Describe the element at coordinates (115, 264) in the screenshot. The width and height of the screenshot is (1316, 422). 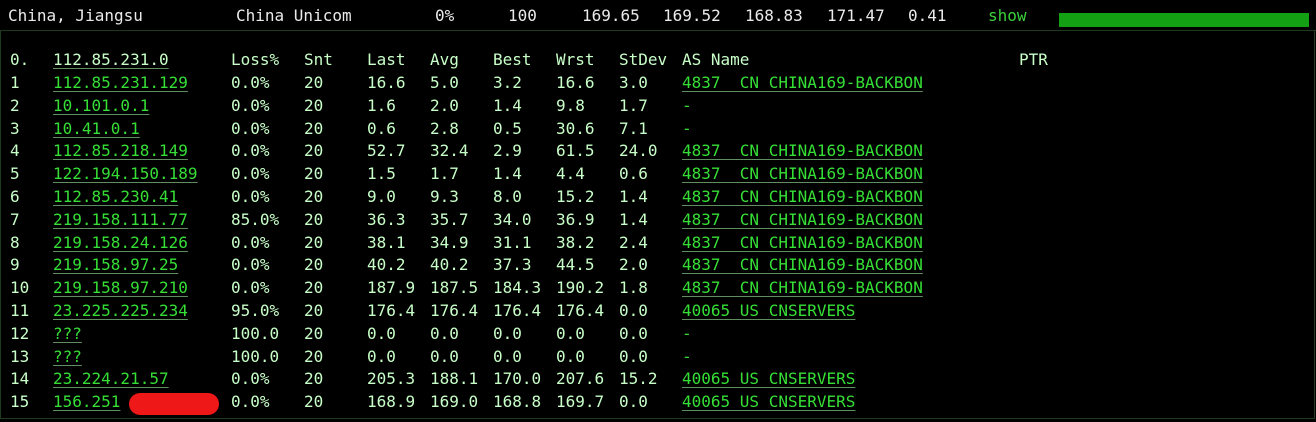
I see `cell-host: 219.158.97.25` at that location.